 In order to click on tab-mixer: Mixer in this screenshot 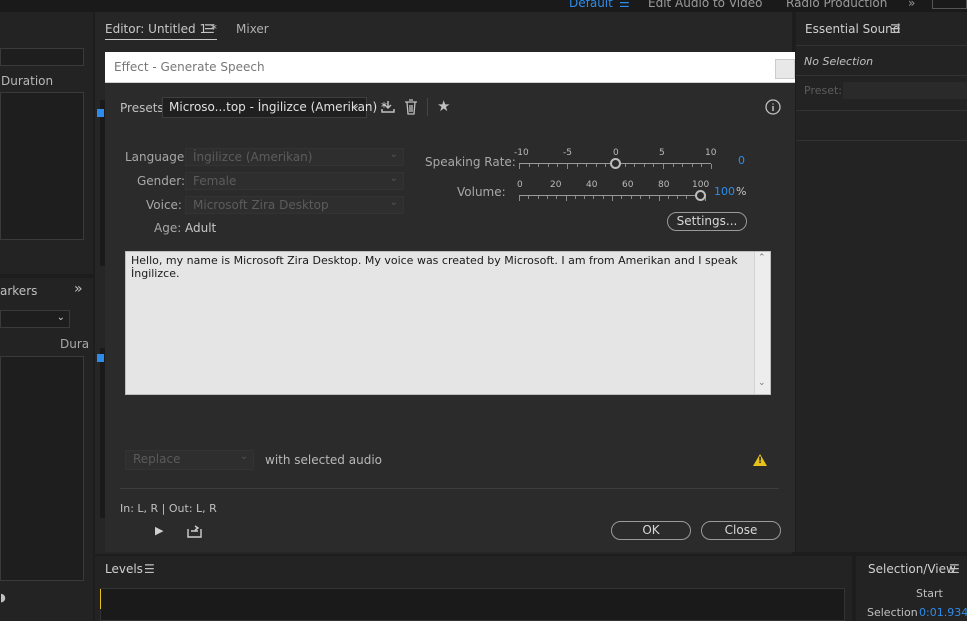, I will do `click(252, 29)`.